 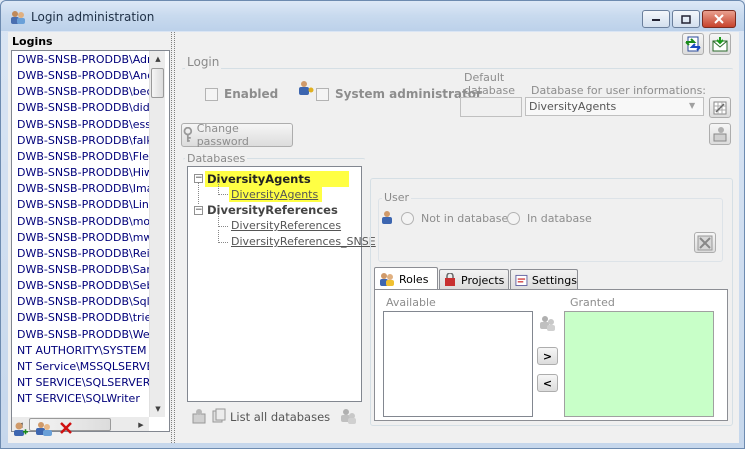 I want to click on vertical-scroll-thumb, so click(x=157, y=83).